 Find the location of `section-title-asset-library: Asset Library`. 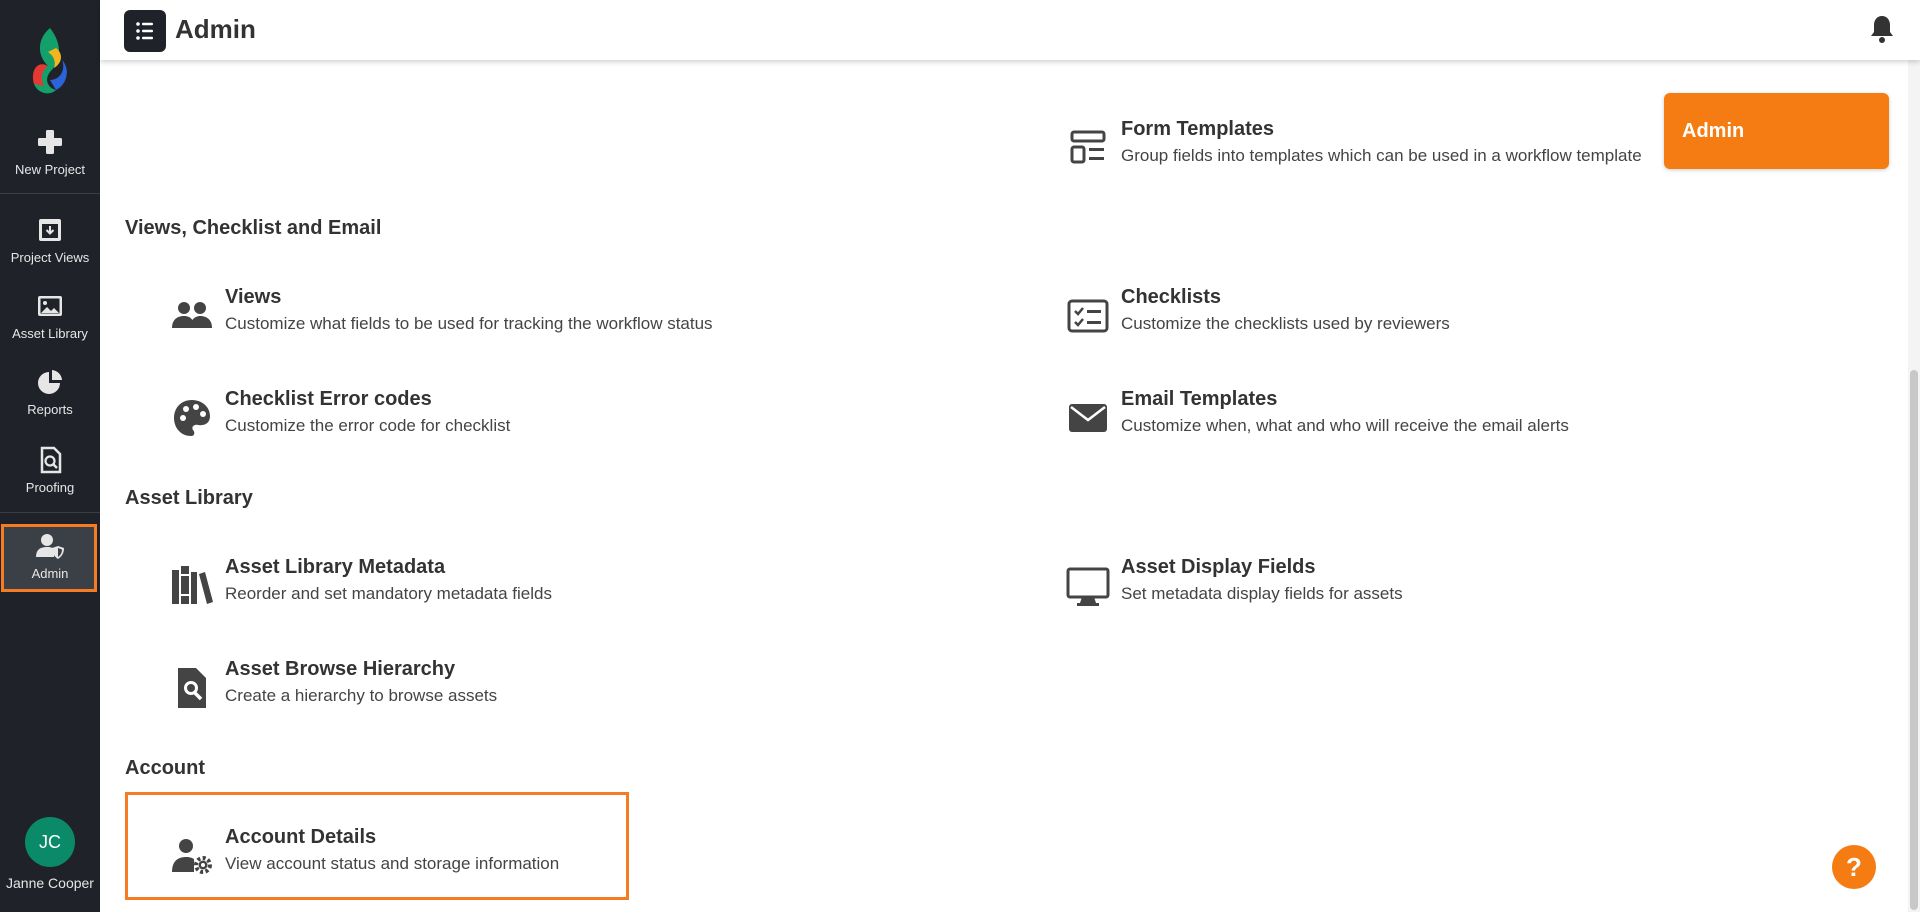

section-title-asset-library: Asset Library is located at coordinates (189, 498).